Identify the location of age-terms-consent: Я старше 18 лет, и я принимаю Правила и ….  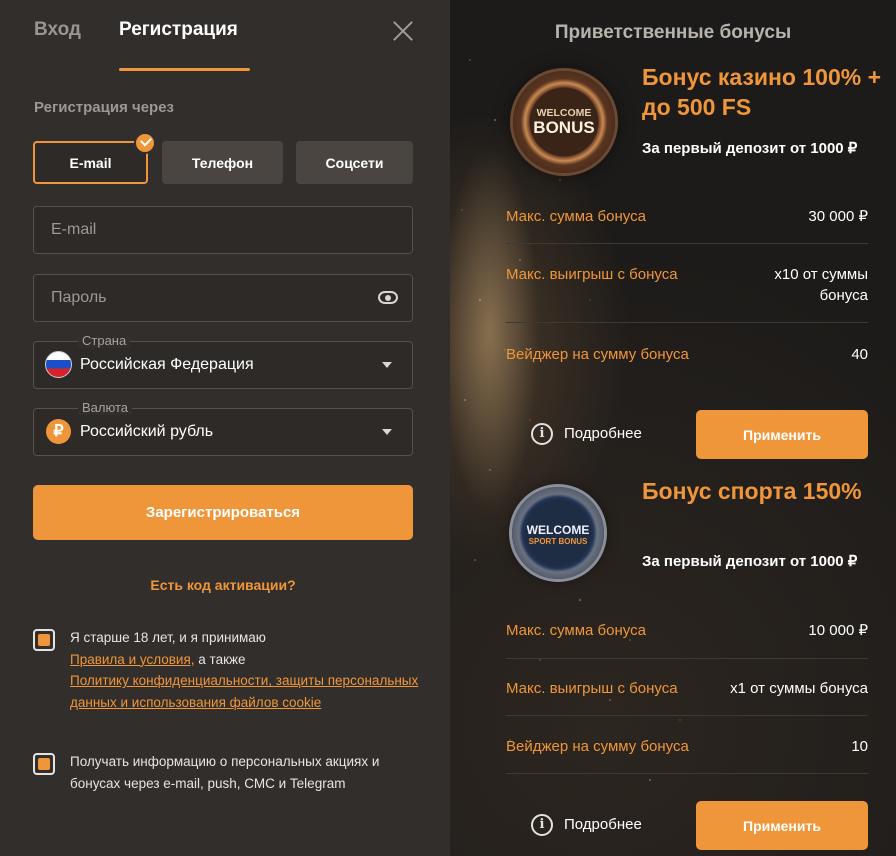
(245, 670).